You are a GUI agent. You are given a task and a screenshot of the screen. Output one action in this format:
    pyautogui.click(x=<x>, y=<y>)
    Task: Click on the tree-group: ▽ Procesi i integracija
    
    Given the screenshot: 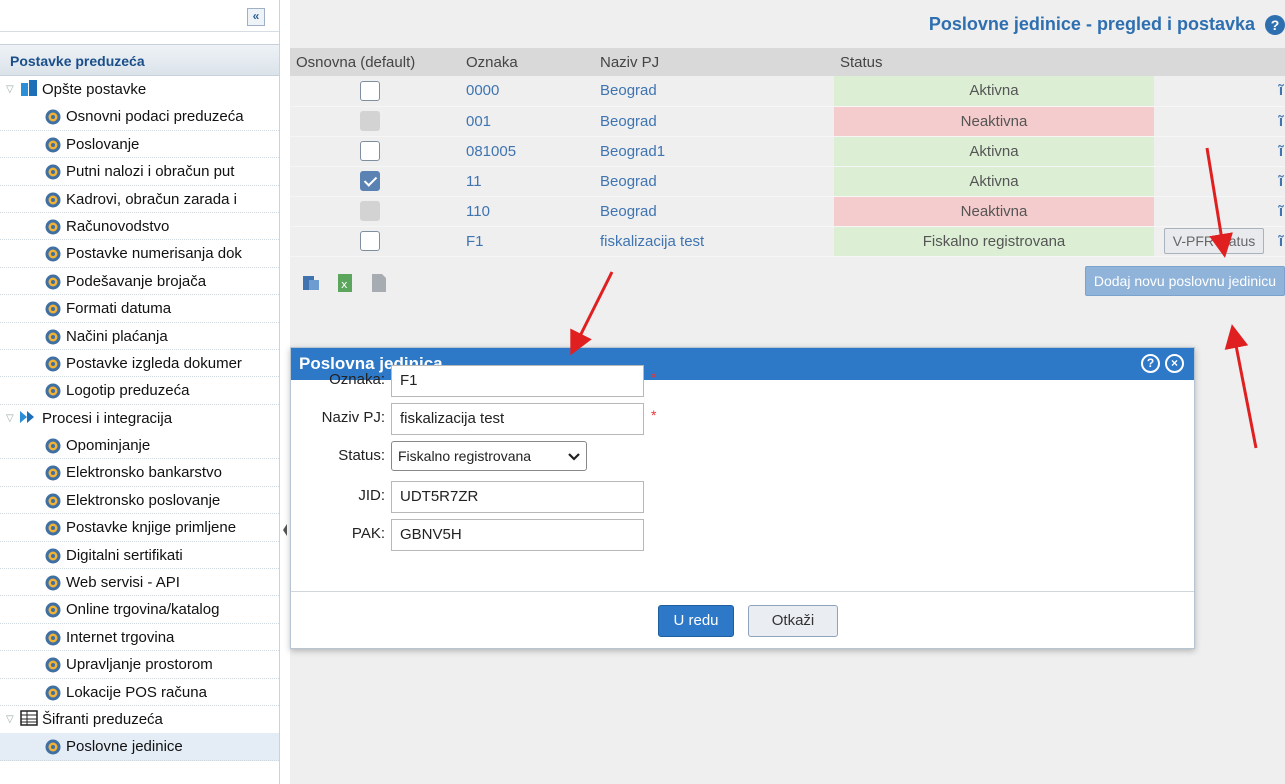 What is the action you would take?
    pyautogui.click(x=139, y=418)
    